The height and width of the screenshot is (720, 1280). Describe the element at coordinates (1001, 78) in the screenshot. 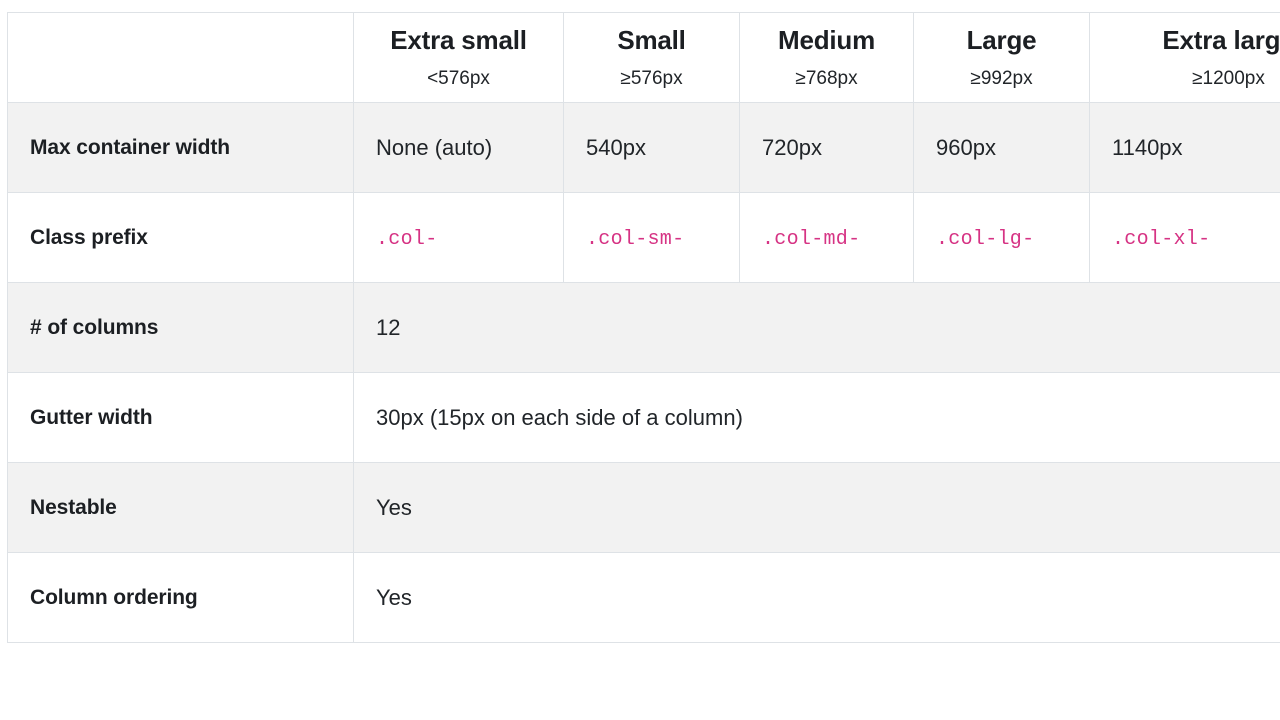

I see `breakpoint-range: ≥992px` at that location.